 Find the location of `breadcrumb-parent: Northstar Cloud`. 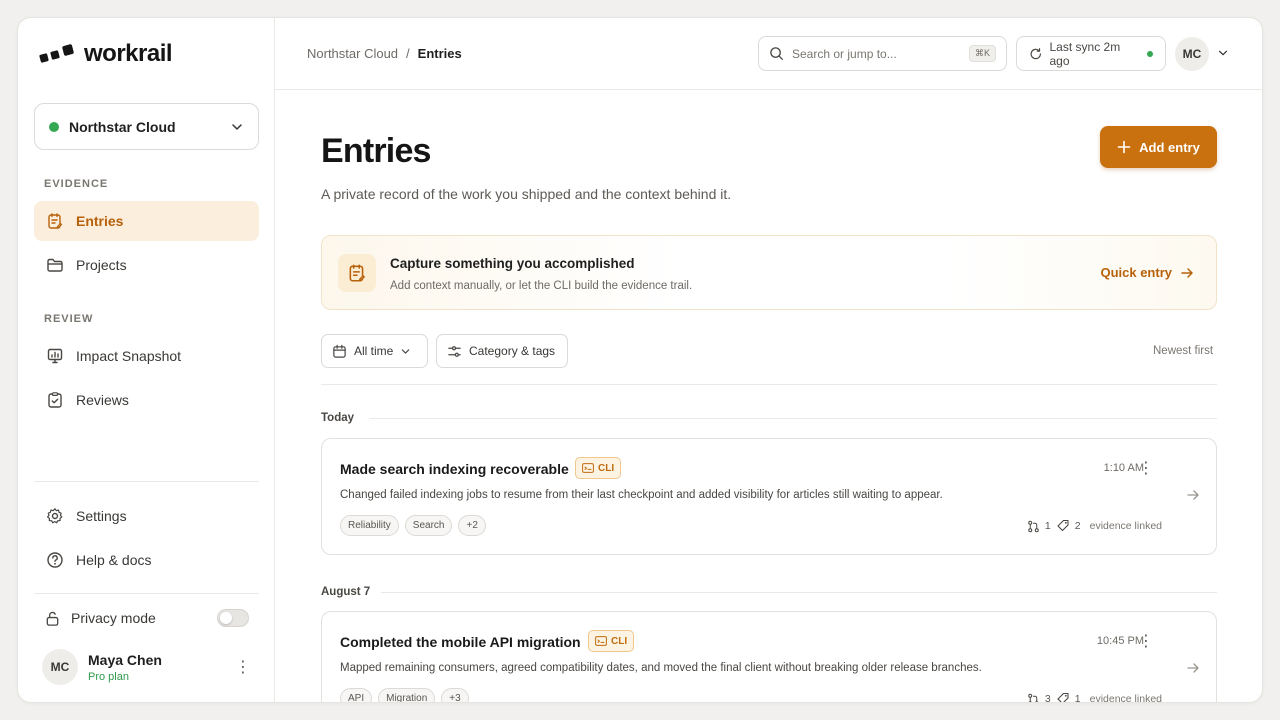

breadcrumb-parent: Northstar Cloud is located at coordinates (352, 53).